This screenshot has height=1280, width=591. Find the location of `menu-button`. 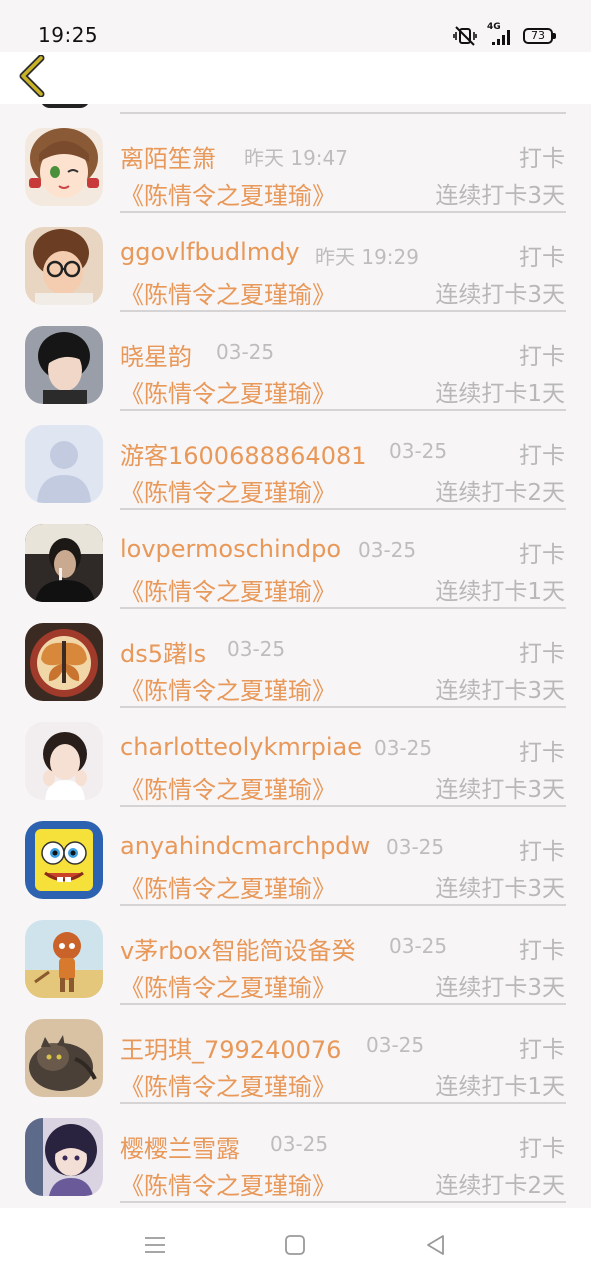

menu-button is located at coordinates (155, 1245).